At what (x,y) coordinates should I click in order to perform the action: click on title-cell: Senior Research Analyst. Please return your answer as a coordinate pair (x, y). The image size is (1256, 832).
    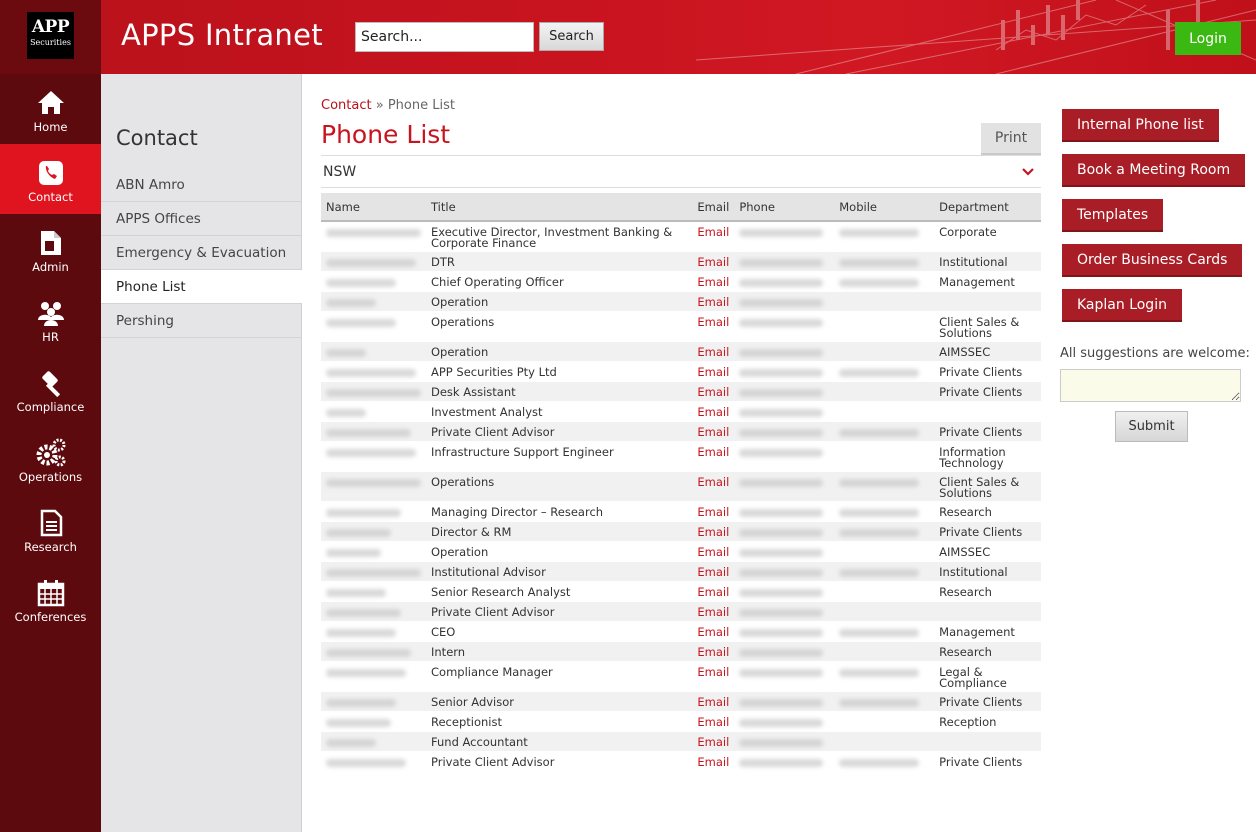
    Looking at the image, I should click on (559, 591).